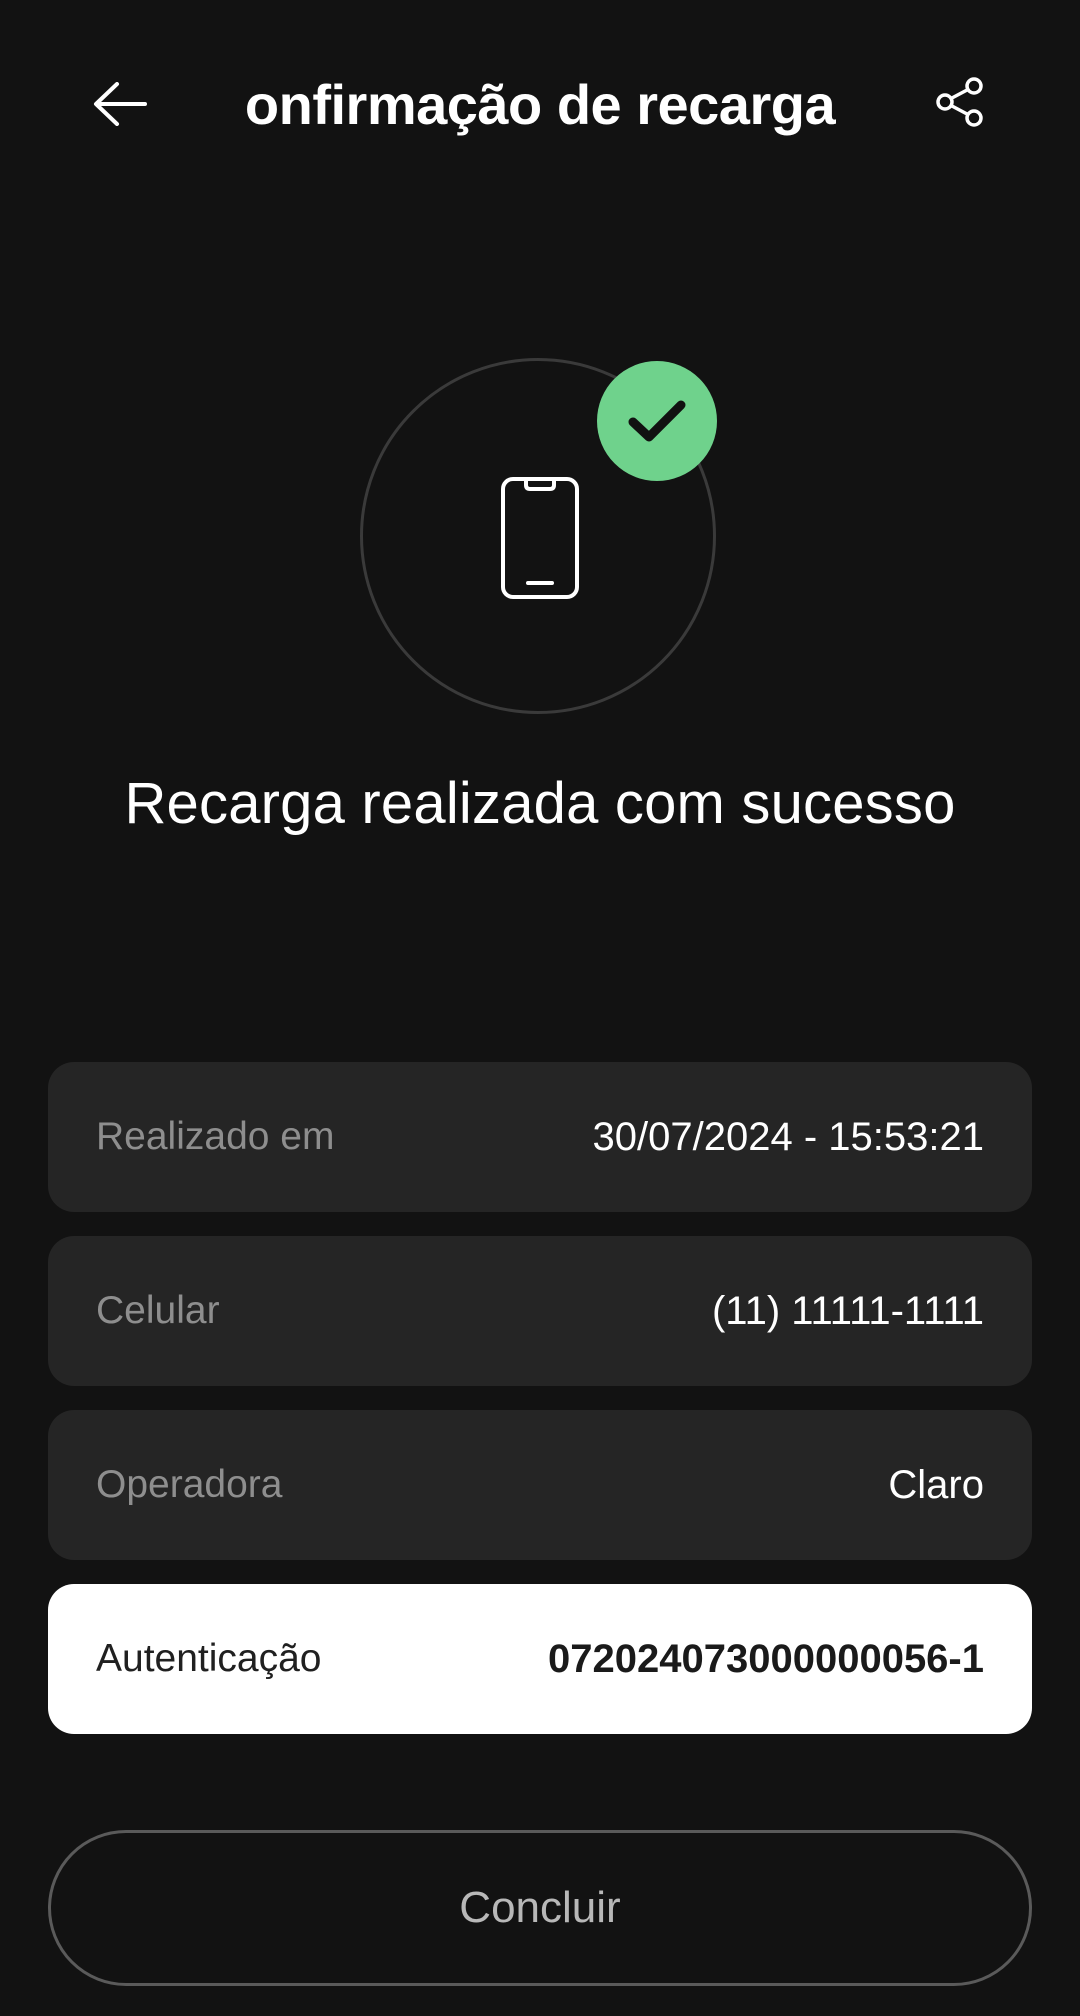 The height and width of the screenshot is (2016, 1080). What do you see at coordinates (158, 1310) in the screenshot?
I see `detail-label: Celular` at bounding box center [158, 1310].